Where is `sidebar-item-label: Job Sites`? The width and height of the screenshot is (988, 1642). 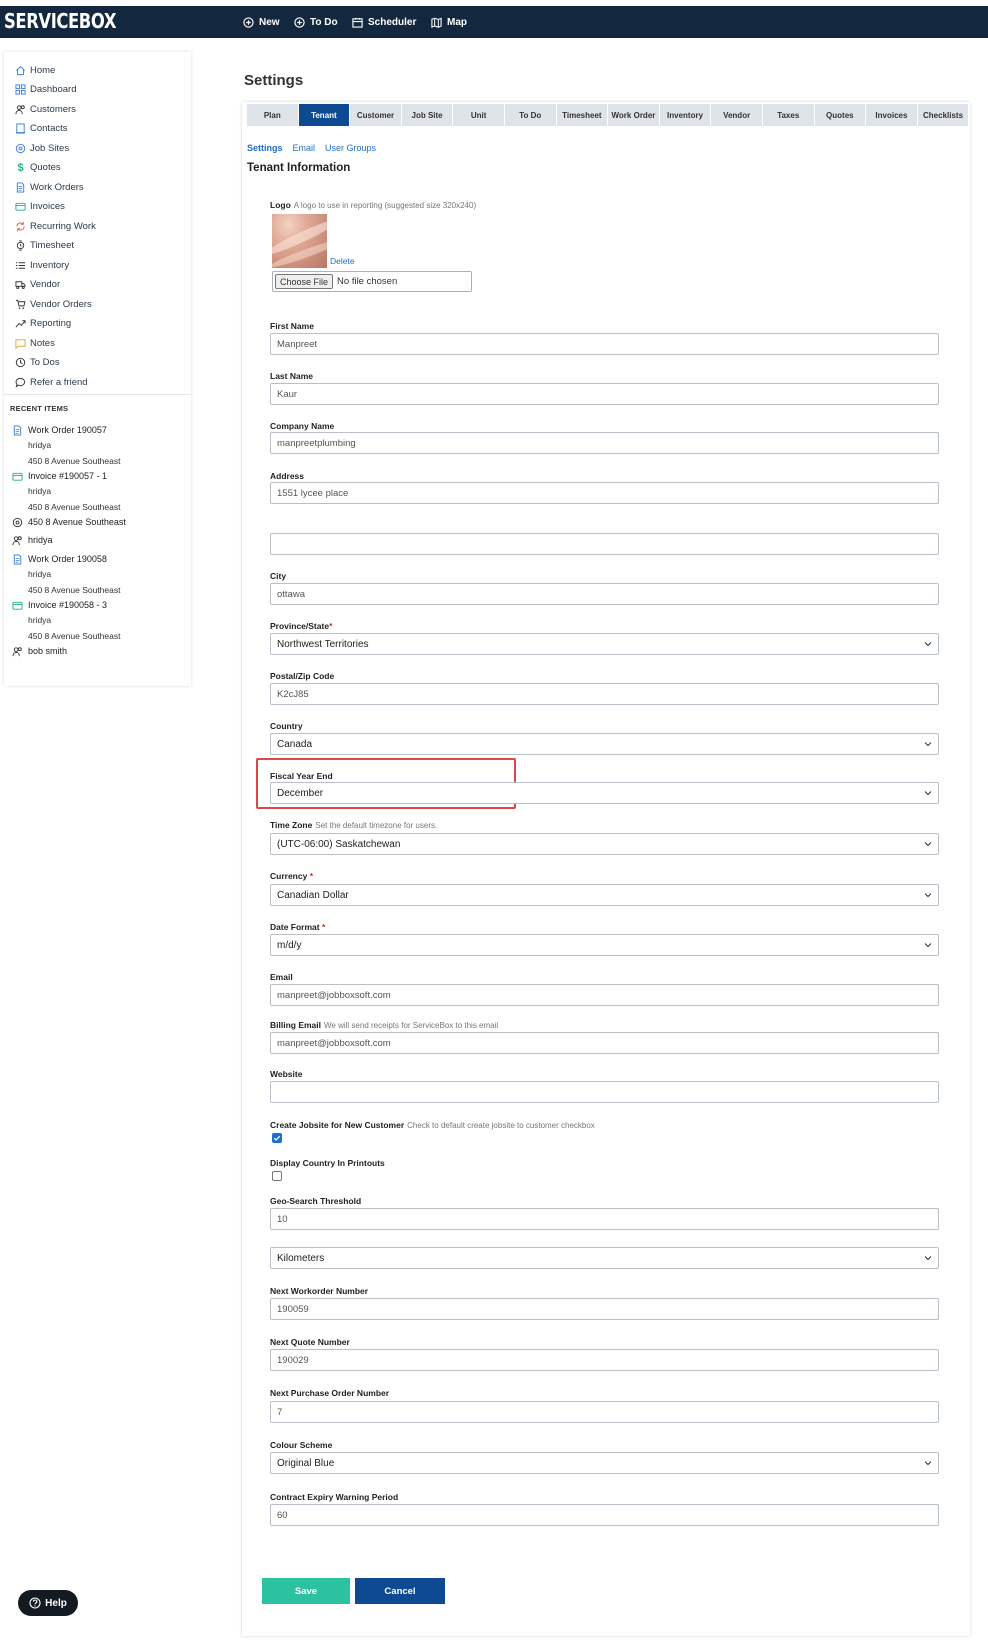
sidebar-item-label: Job Sites is located at coordinates (50, 148).